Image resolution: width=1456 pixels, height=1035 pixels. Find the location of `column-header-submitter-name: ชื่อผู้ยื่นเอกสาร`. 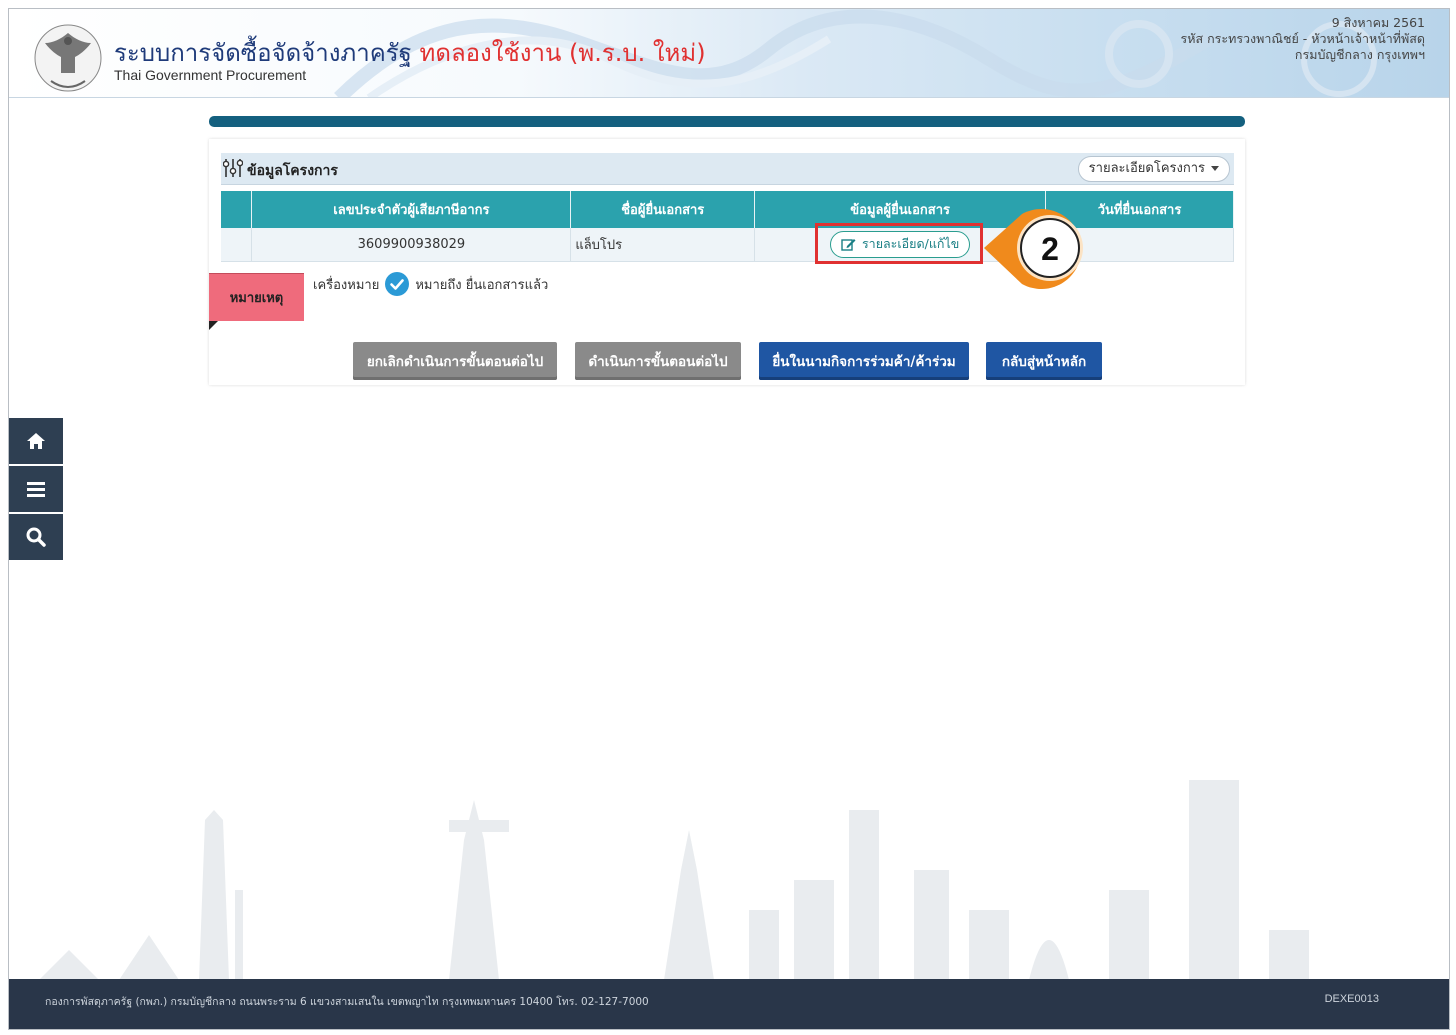

column-header-submitter-name: ชื่อผู้ยื่นเอกสาร is located at coordinates (663, 209).